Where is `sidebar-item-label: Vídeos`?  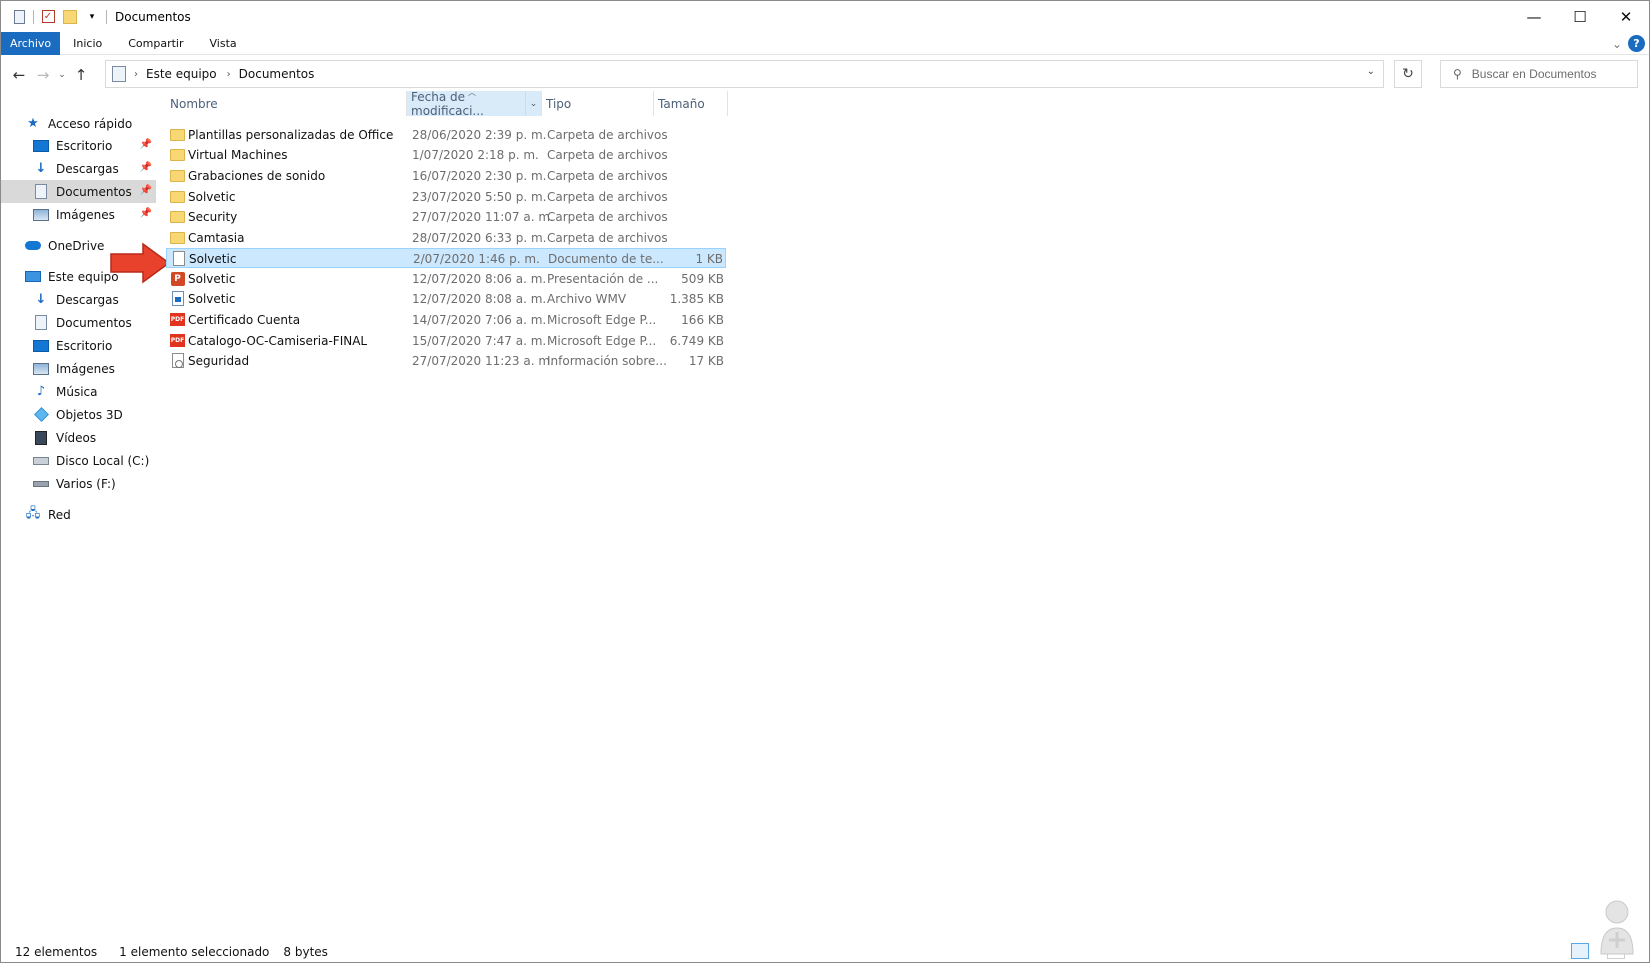
sidebar-item-label: Vídeos is located at coordinates (76, 437).